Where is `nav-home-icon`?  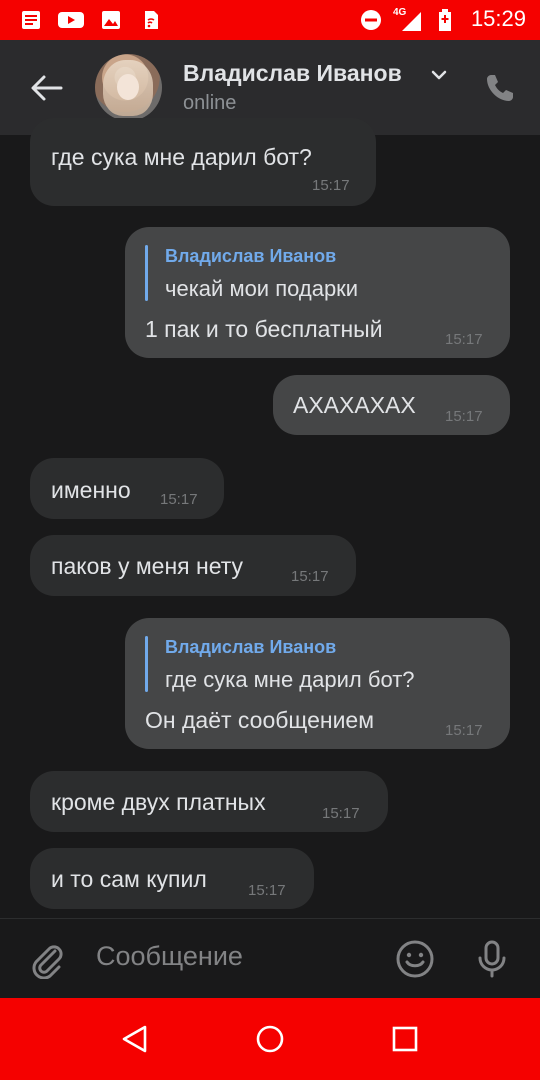 nav-home-icon is located at coordinates (270, 1039).